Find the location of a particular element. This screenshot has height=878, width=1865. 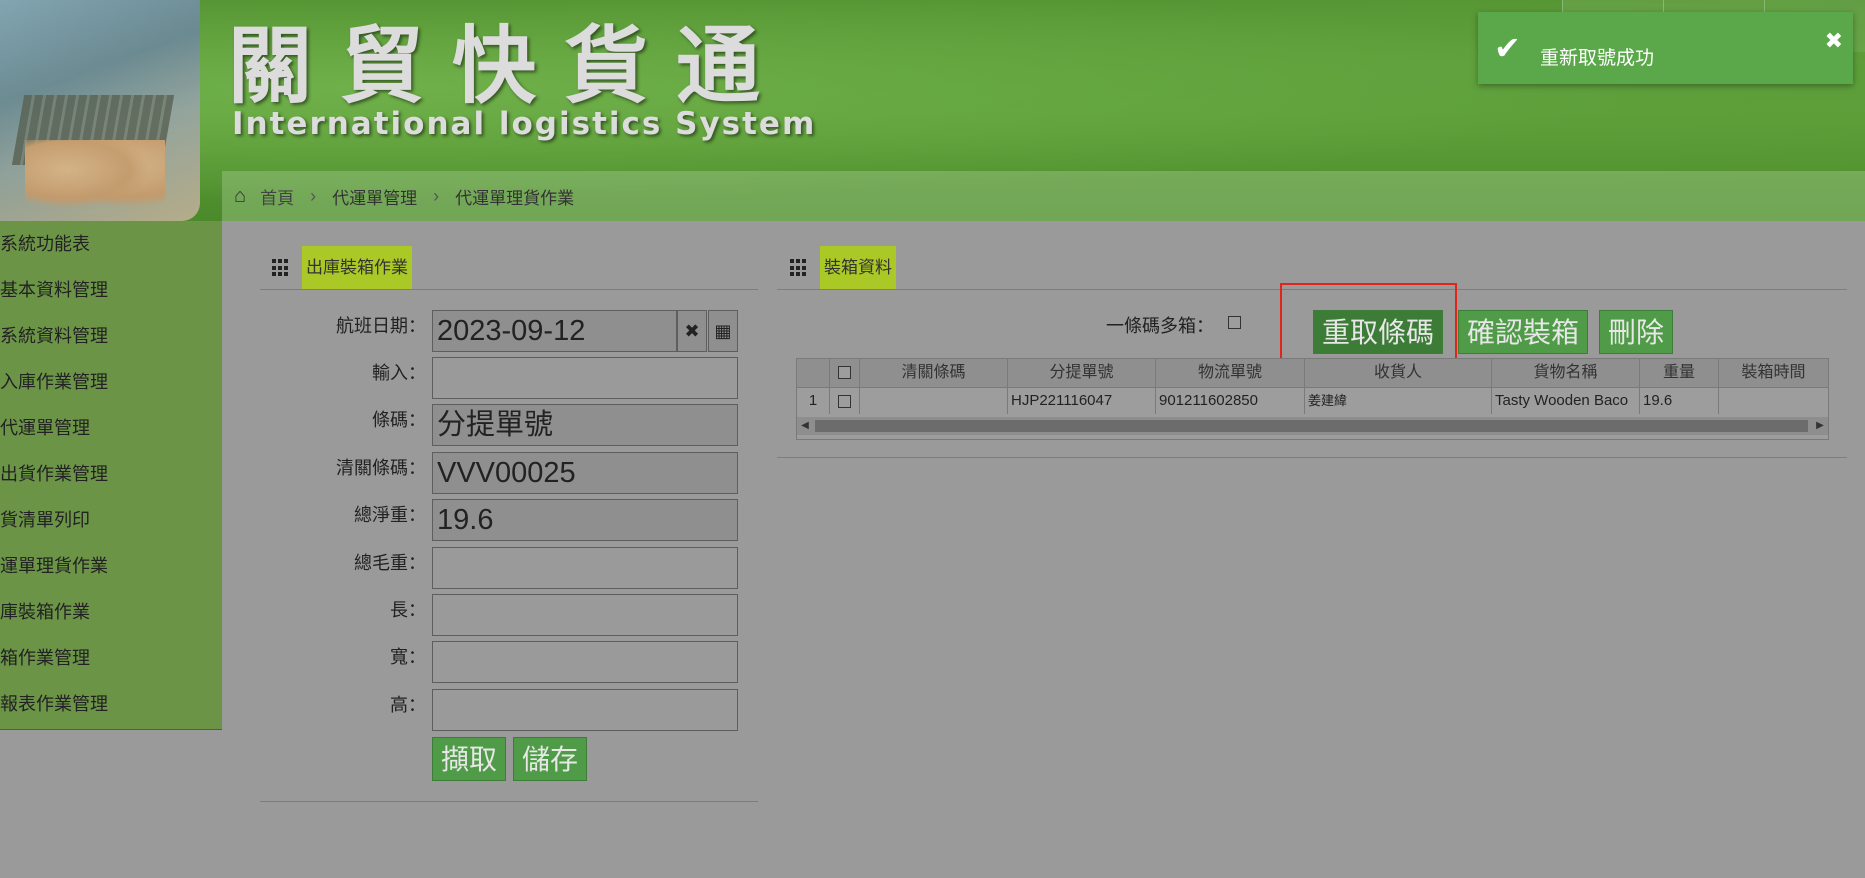

cell-goods-name: Tasty Wooden Baco is located at coordinates (1566, 401).